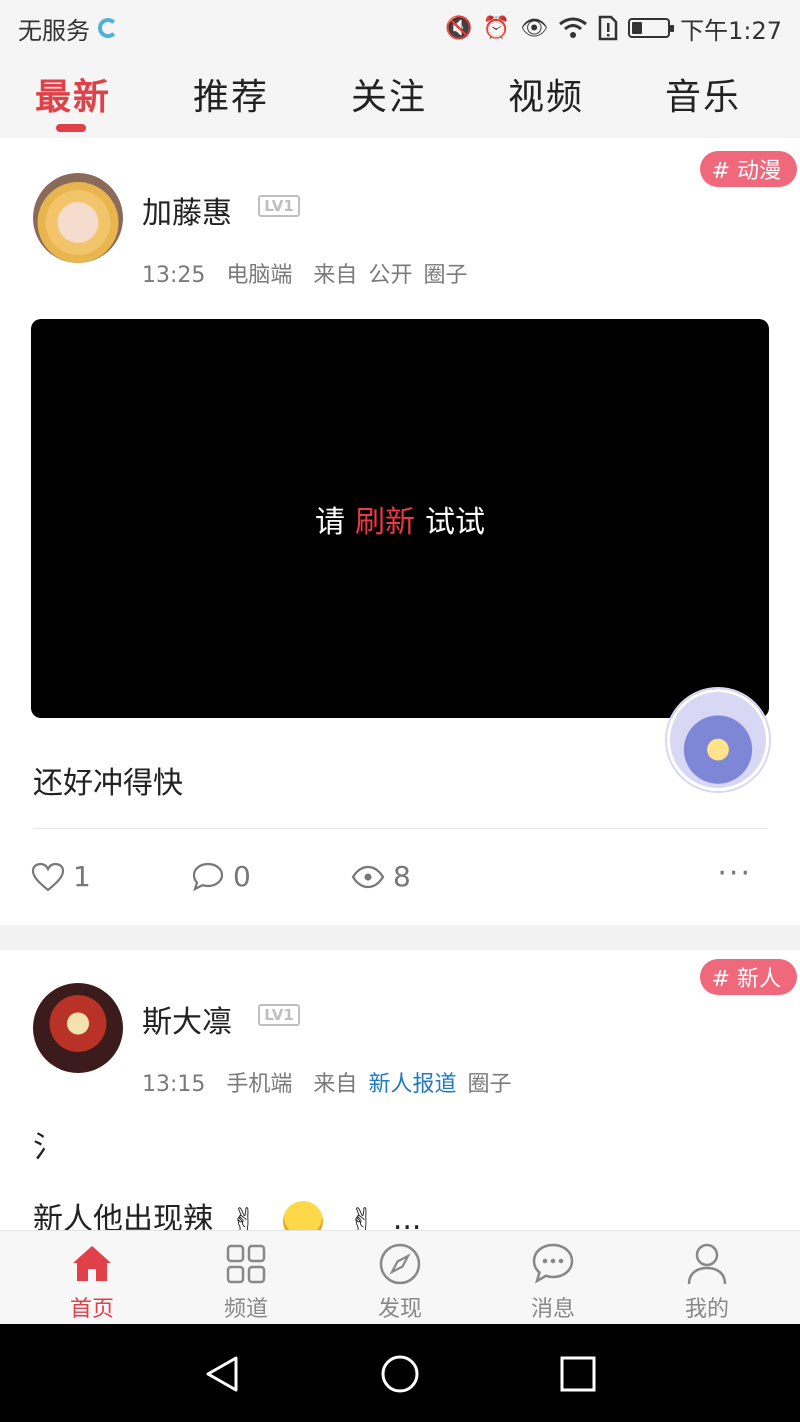 The height and width of the screenshot is (1422, 800). What do you see at coordinates (187, 210) in the screenshot?
I see `username: 加藤惠` at bounding box center [187, 210].